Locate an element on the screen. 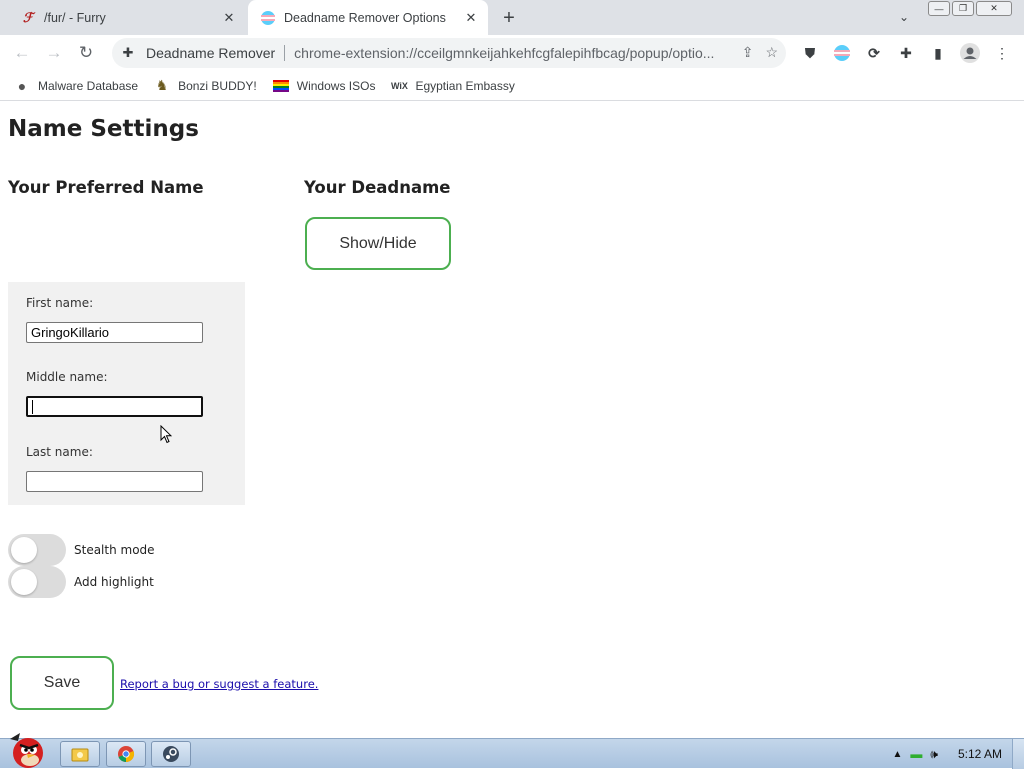 Image resolution: width=1024 pixels, height=769 pixels. stealth-mode-row: Stealth mode is located at coordinates (81, 550).